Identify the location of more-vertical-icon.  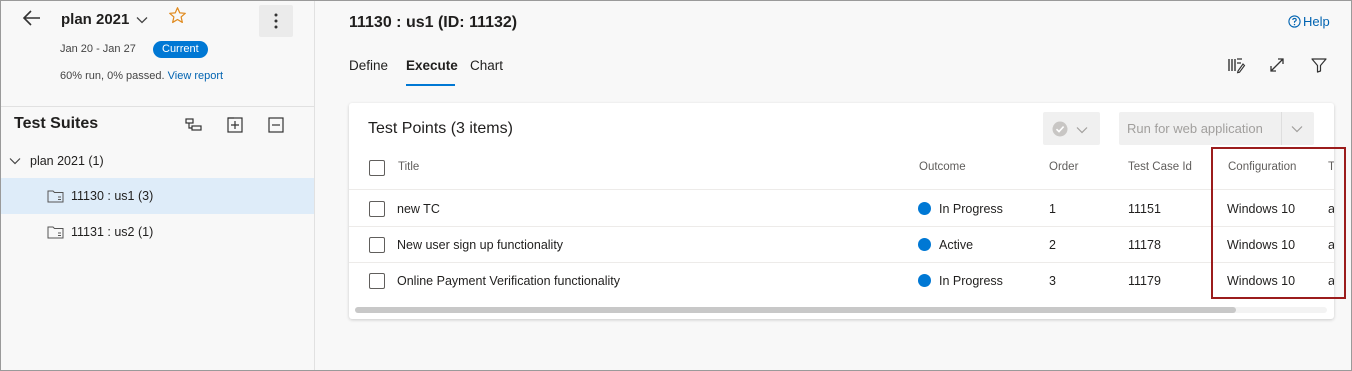
(276, 21).